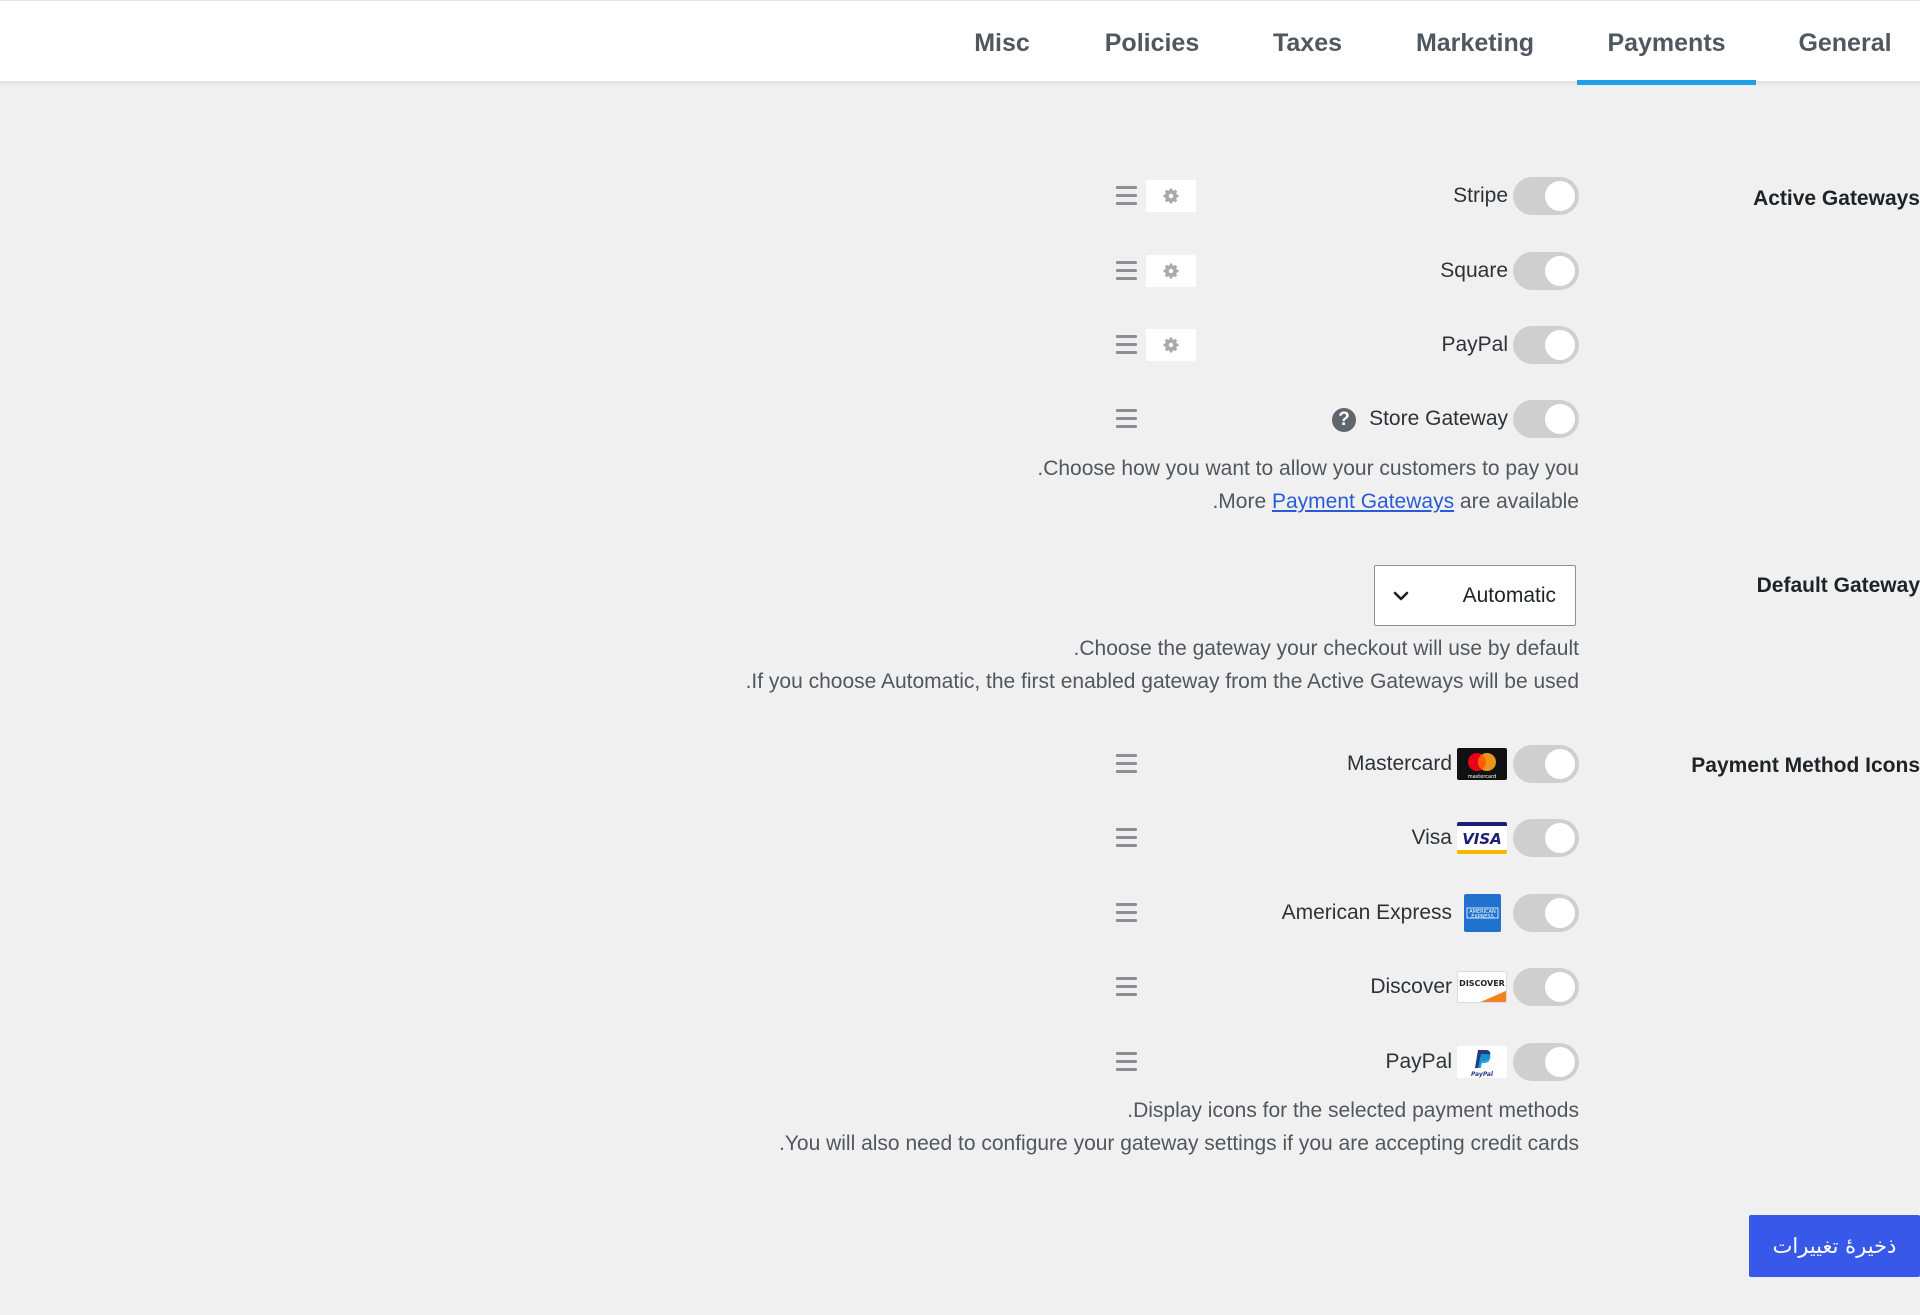 This screenshot has width=1920, height=1315. What do you see at coordinates (1834, 1246) in the screenshot?
I see `save-changes-button: ذخیرهٔ تغییرات` at bounding box center [1834, 1246].